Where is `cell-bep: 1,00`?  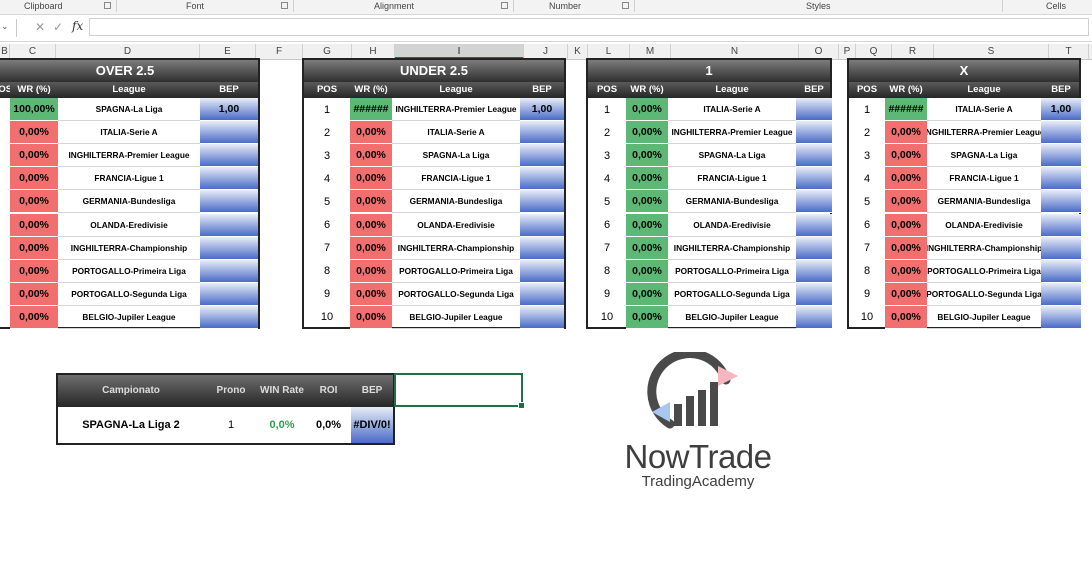 cell-bep: 1,00 is located at coordinates (542, 110).